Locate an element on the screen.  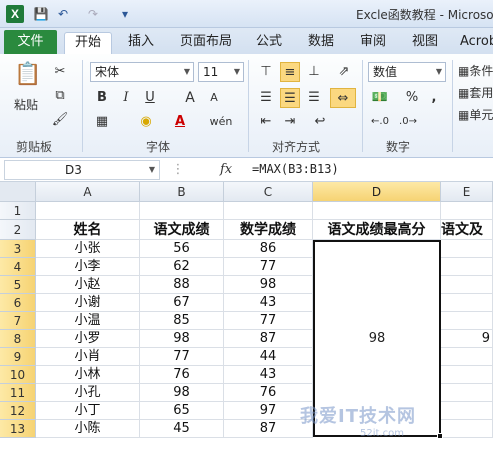
tab-acrobat: Acrob is located at coordinates (476, 43).